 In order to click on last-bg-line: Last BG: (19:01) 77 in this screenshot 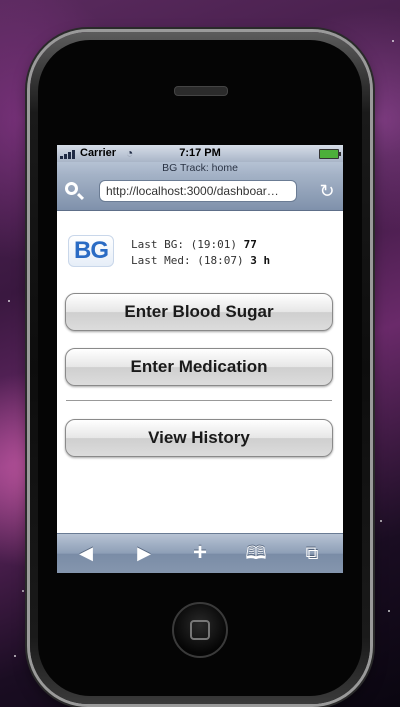, I will do `click(200, 245)`.